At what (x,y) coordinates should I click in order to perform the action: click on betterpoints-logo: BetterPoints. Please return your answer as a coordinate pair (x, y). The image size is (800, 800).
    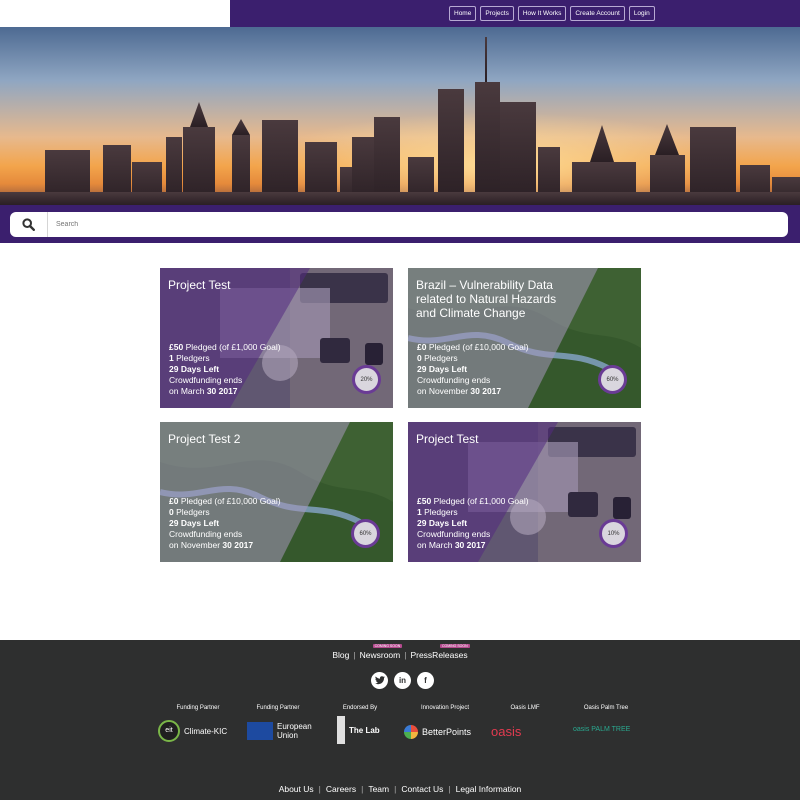
    Looking at the image, I should click on (437, 732).